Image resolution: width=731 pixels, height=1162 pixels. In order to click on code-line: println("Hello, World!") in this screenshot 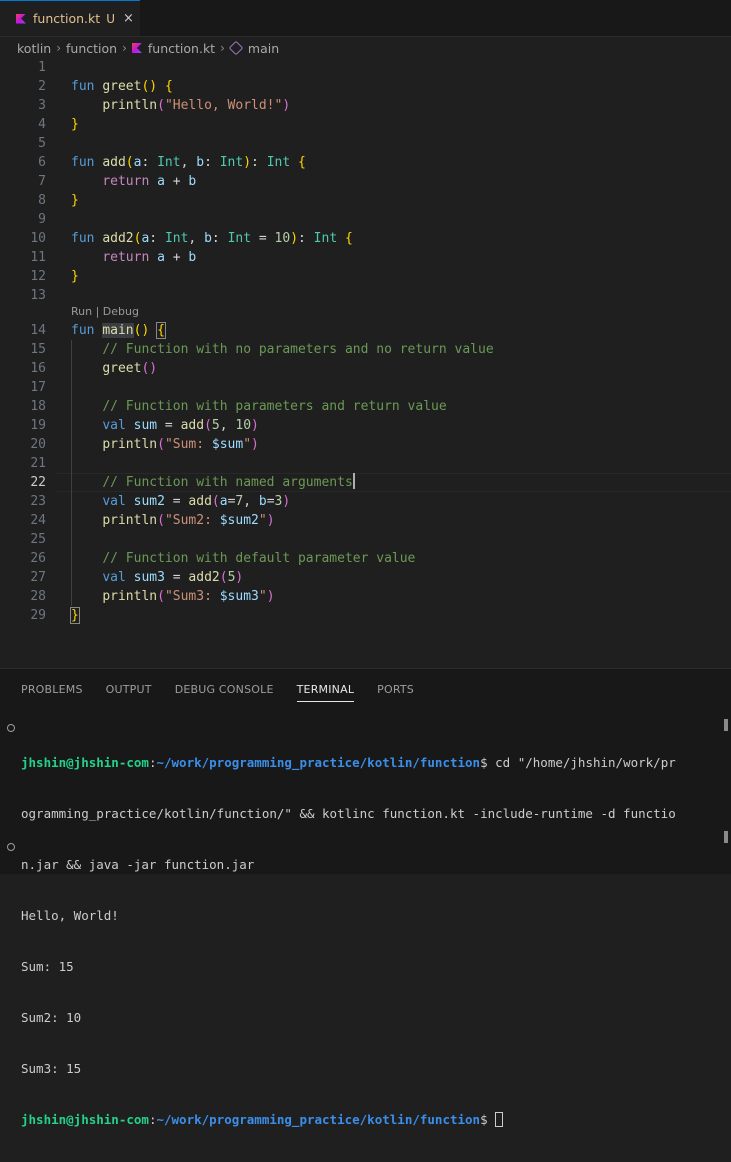, I will do `click(180, 105)`.